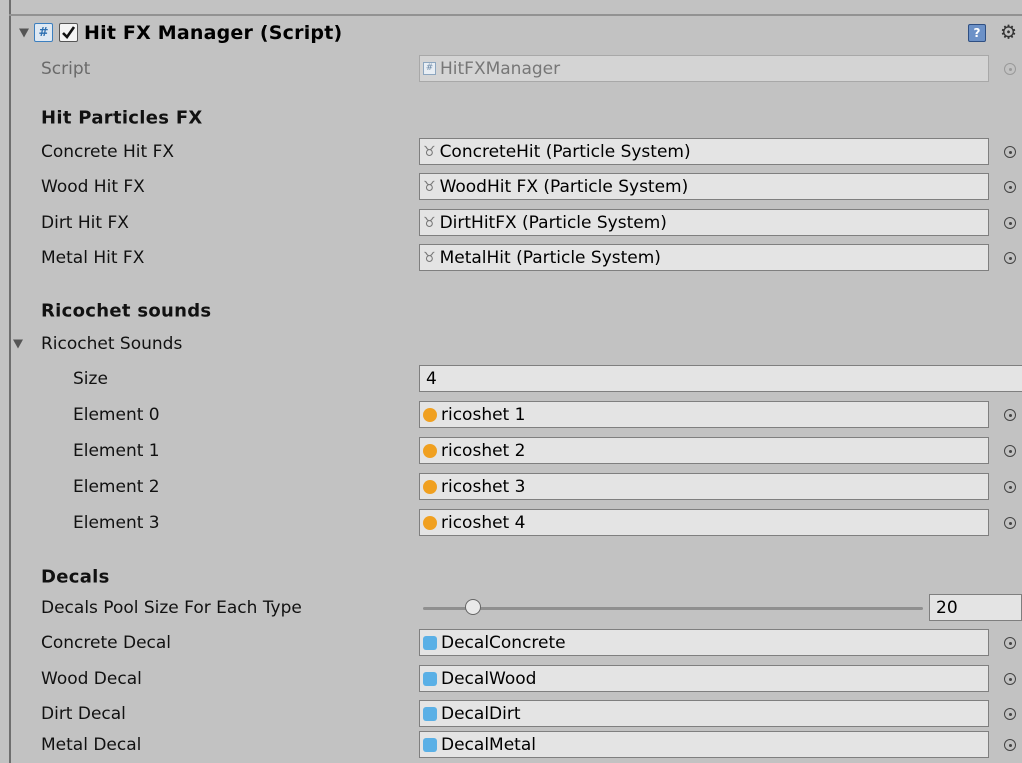 The width and height of the screenshot is (1022, 763). I want to click on object-field: ricoshet 3, so click(704, 486).